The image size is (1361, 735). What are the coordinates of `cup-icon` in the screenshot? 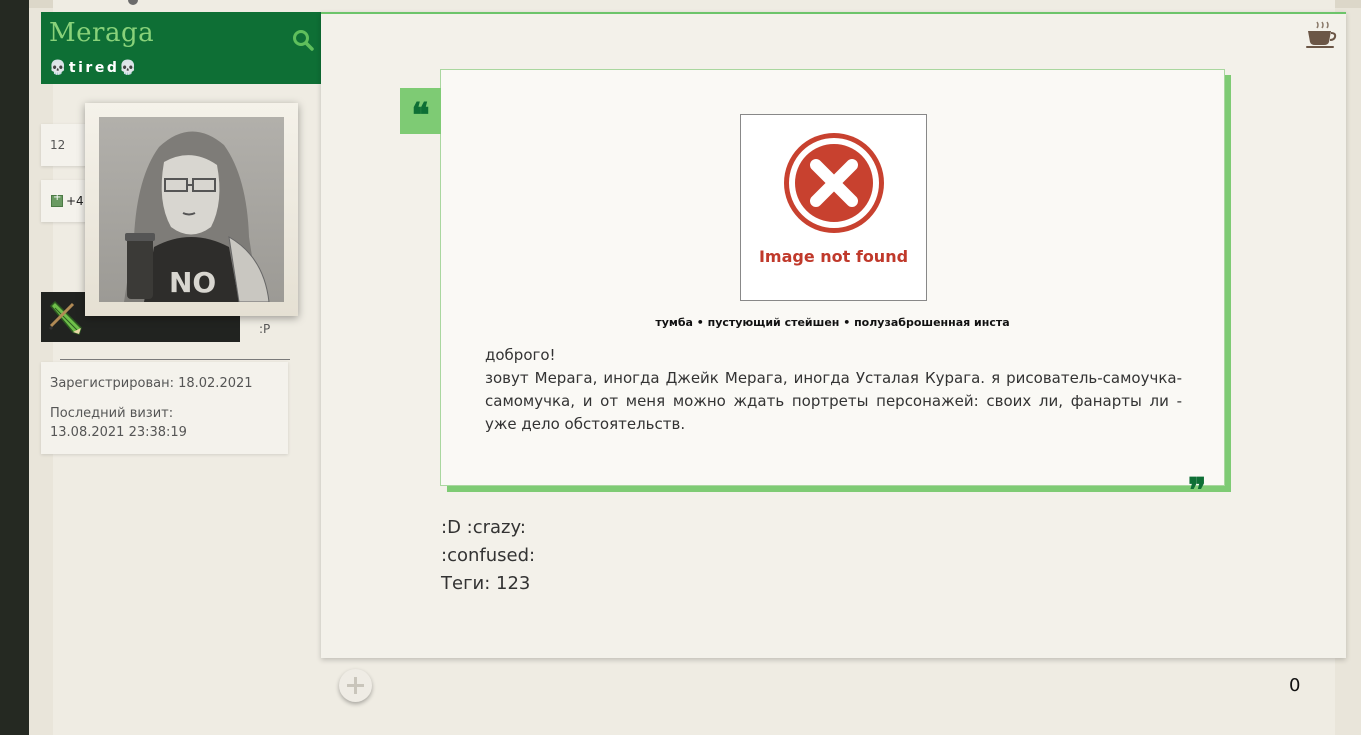 It's located at (1321, 35).